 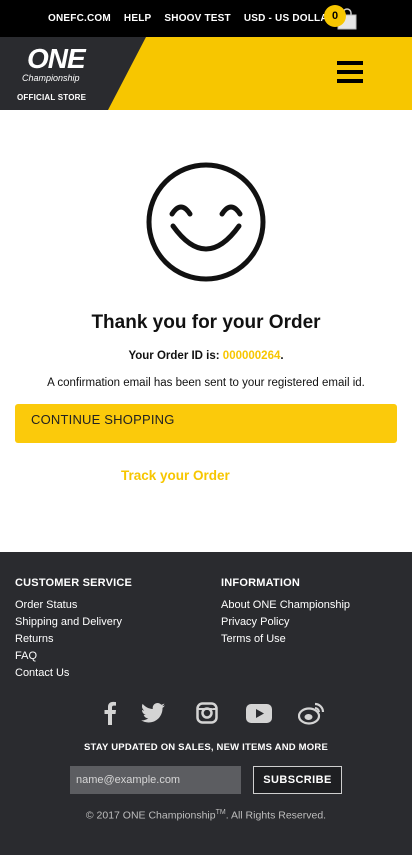 I want to click on privacy-policy-link: Privacy Policy, so click(x=285, y=622).